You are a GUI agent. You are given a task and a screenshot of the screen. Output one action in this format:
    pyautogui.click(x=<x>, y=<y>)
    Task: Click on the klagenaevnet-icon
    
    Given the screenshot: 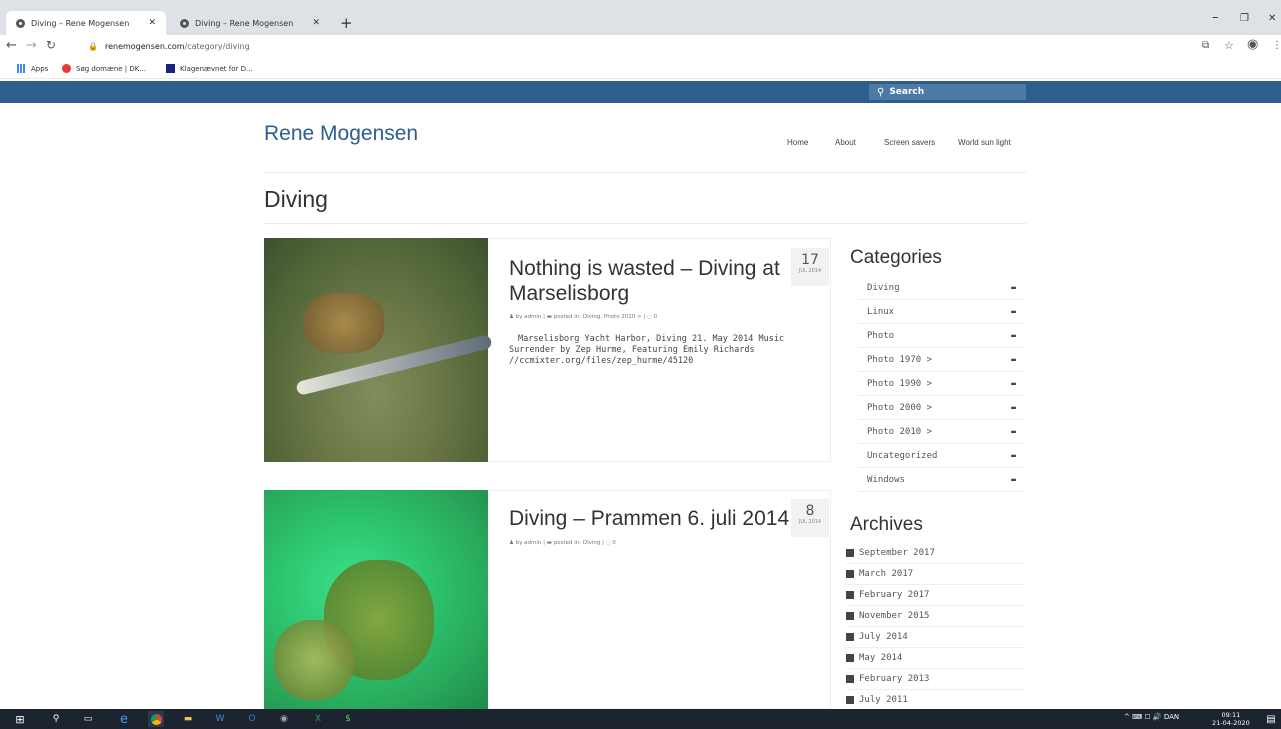 What is the action you would take?
    pyautogui.click(x=170, y=68)
    